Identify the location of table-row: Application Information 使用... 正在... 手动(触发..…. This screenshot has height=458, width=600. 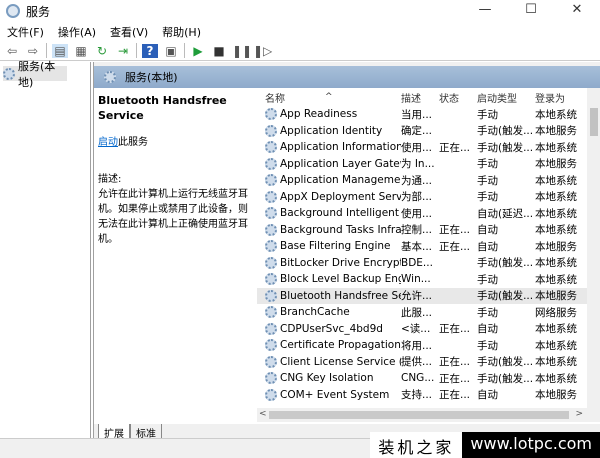
(428, 147).